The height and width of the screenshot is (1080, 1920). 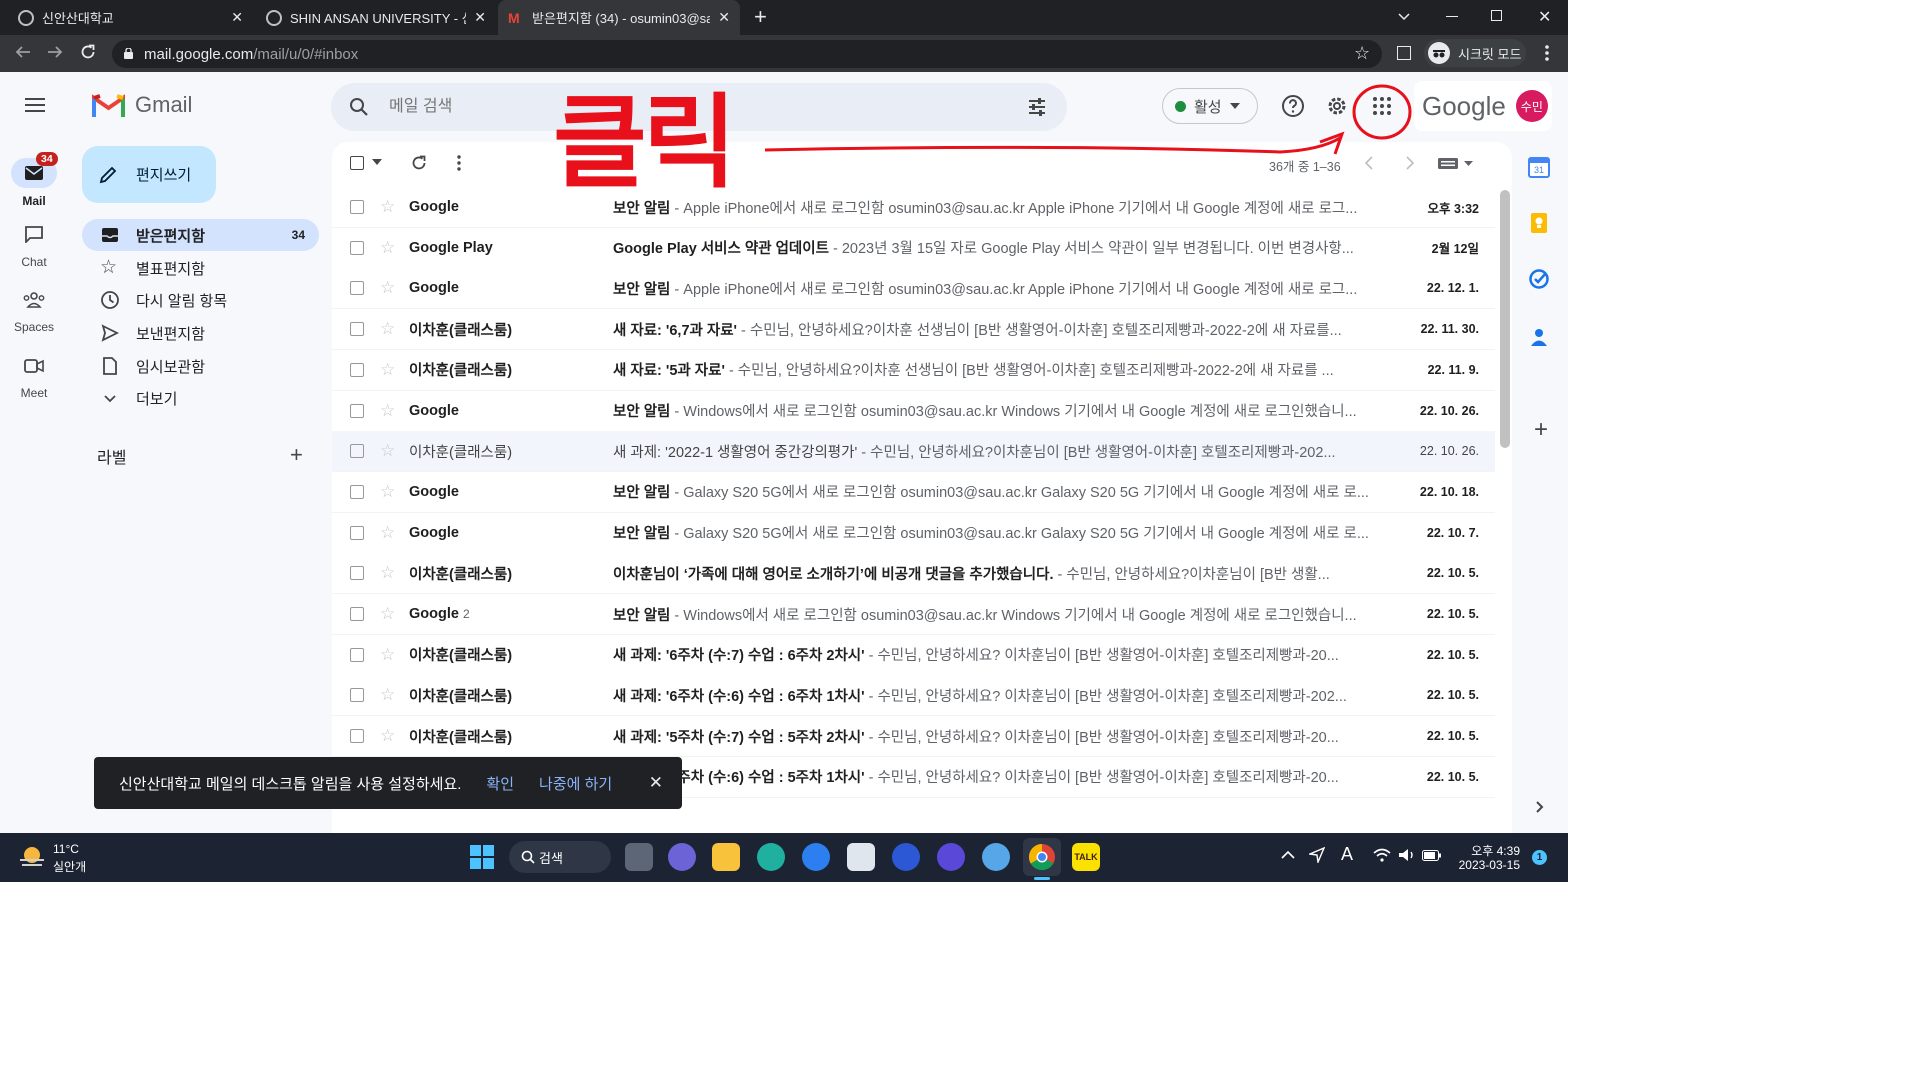 I want to click on browser-tab-active: M 받은편지함 (34) - osumin03@sa ✕, so click(x=619, y=17).